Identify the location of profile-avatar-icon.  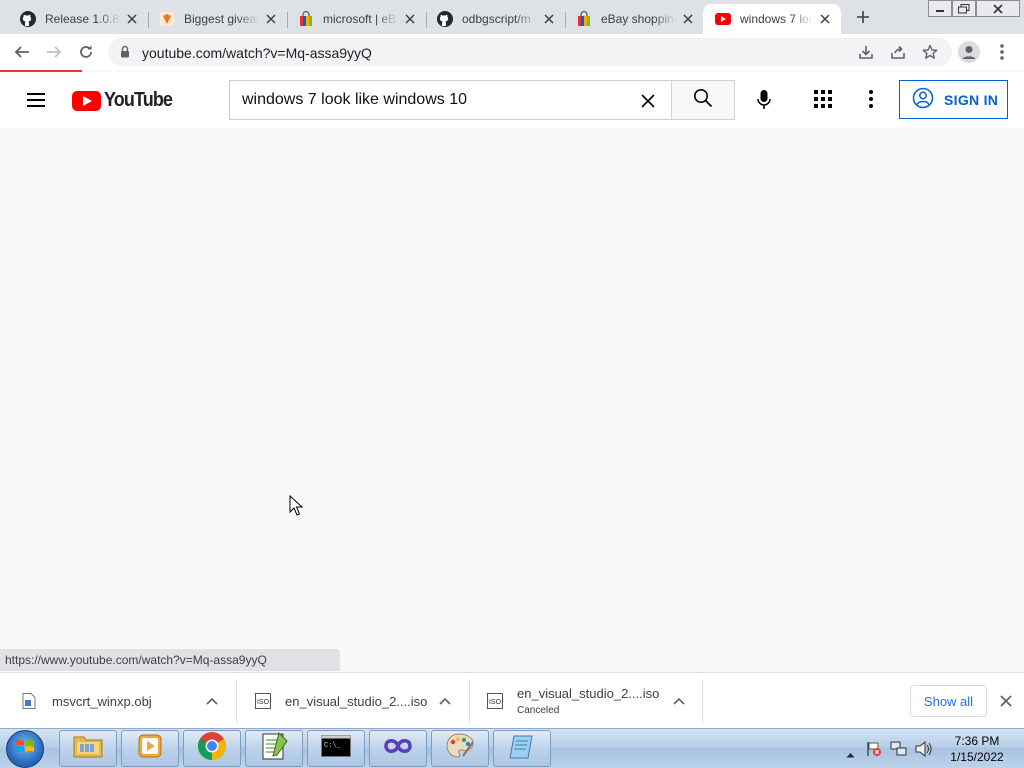
(969, 52).